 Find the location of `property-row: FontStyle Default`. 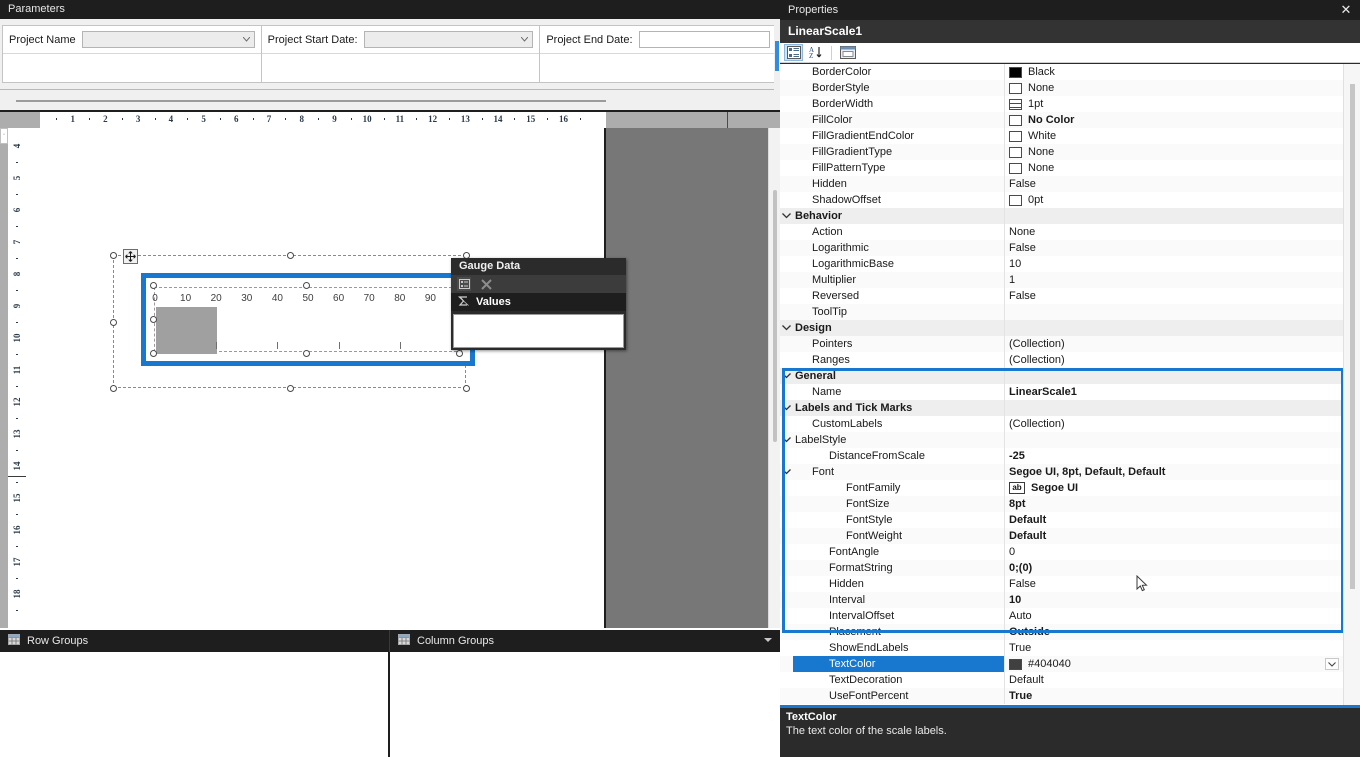

property-row: FontStyle Default is located at coordinates (1061, 520).